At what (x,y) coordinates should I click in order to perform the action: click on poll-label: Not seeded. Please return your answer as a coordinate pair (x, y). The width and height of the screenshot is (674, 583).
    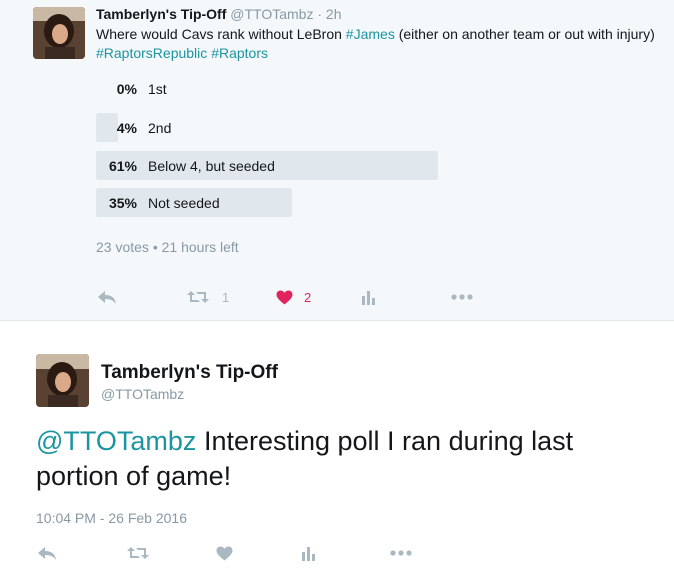
    Looking at the image, I should click on (184, 203).